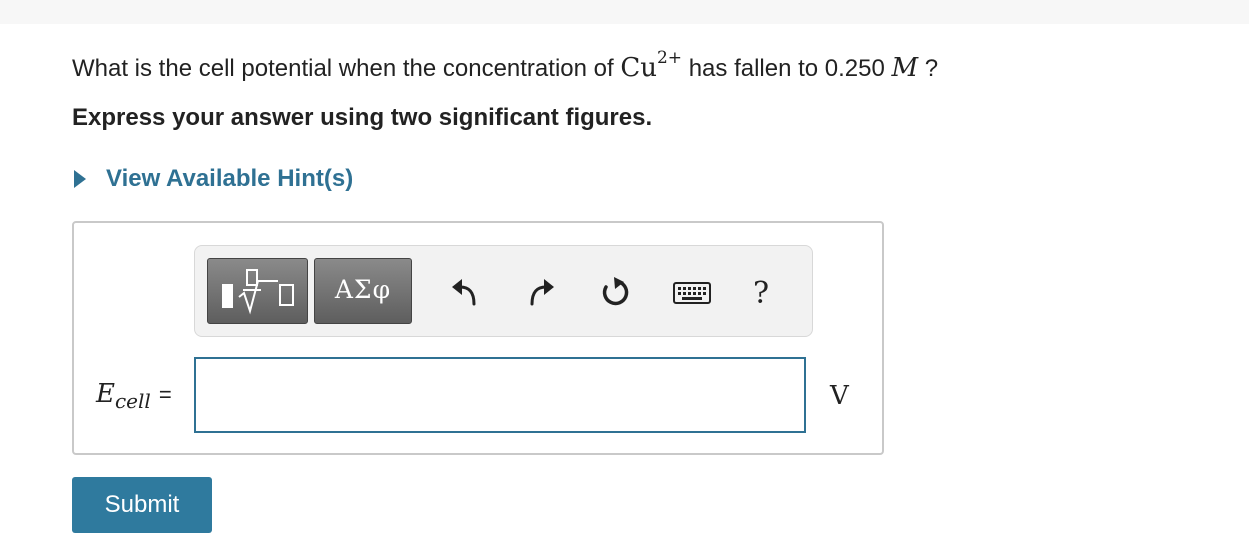  I want to click on ecell-subscript: cell, so click(132, 401).